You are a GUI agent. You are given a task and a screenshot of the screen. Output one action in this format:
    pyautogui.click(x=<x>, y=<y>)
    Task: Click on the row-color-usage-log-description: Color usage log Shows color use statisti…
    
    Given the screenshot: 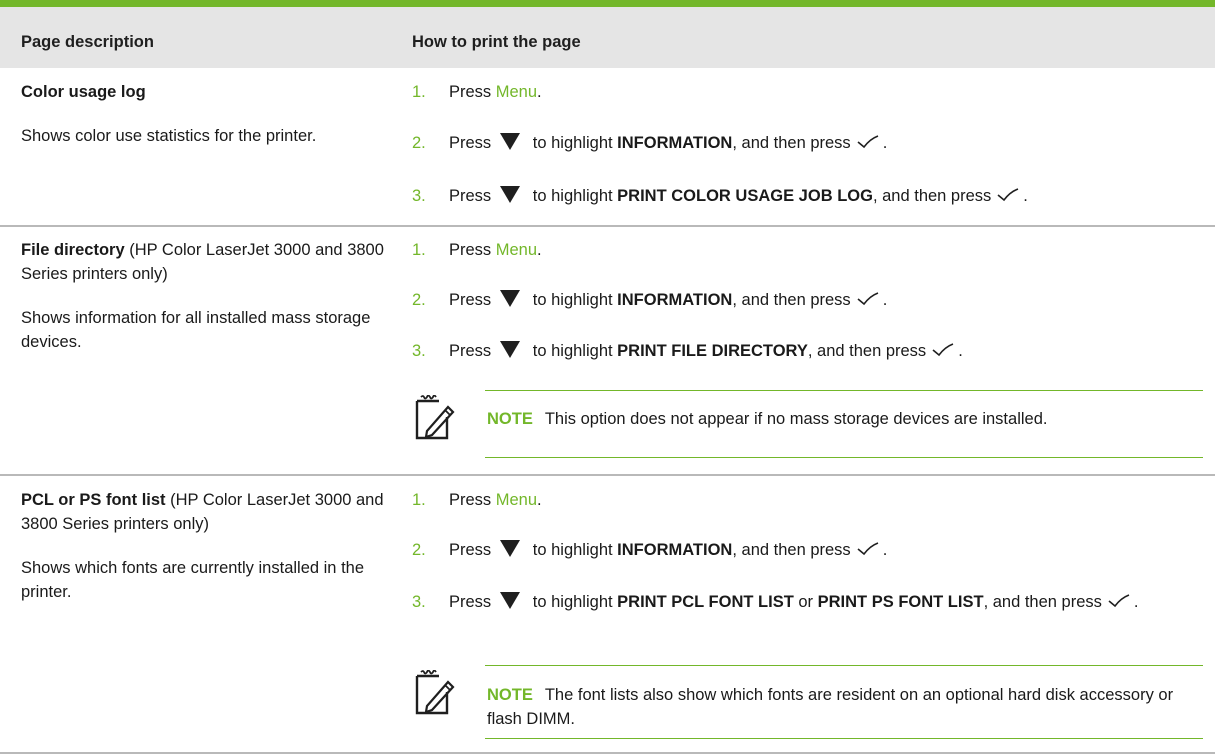 What is the action you would take?
    pyautogui.click(x=206, y=124)
    